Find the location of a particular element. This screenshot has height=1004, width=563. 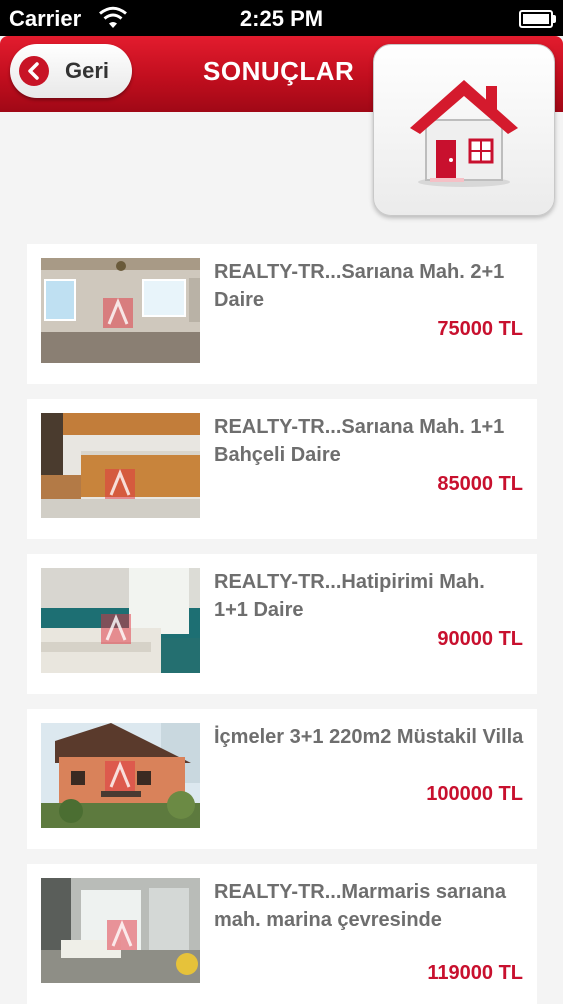

chevron-left-icon is located at coordinates (34, 71).